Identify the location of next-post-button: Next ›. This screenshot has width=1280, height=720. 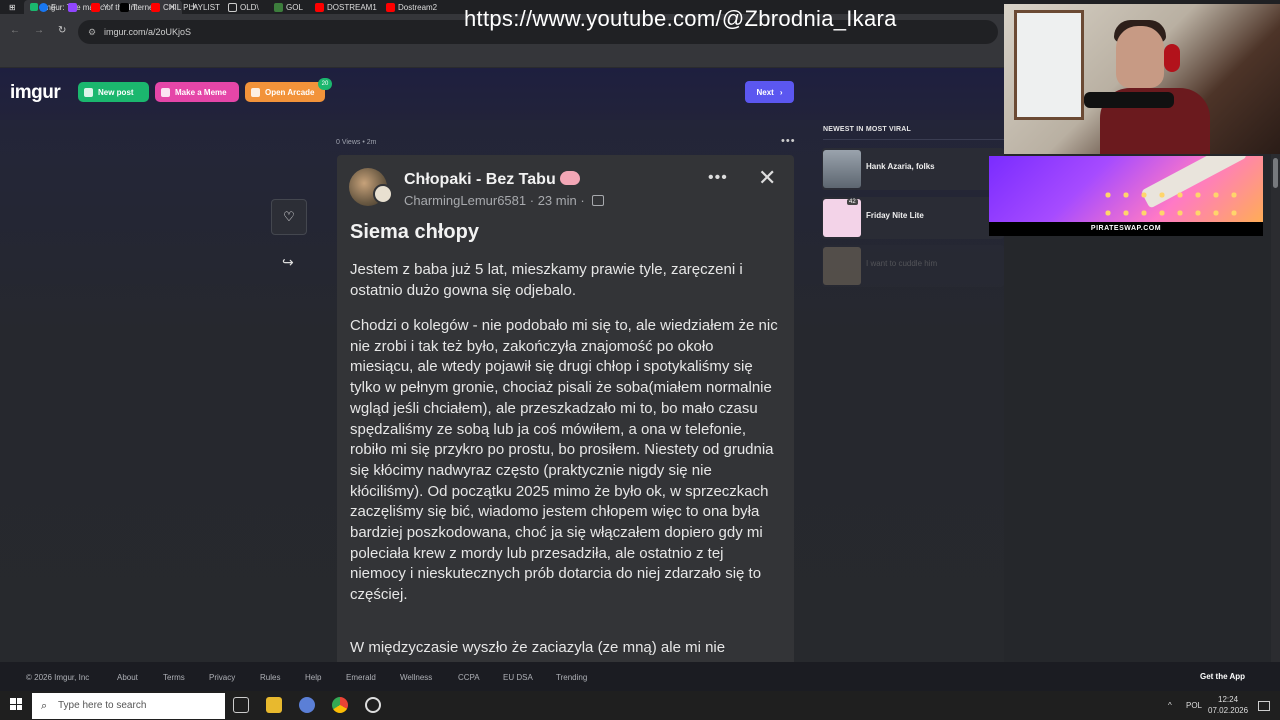
(769, 92).